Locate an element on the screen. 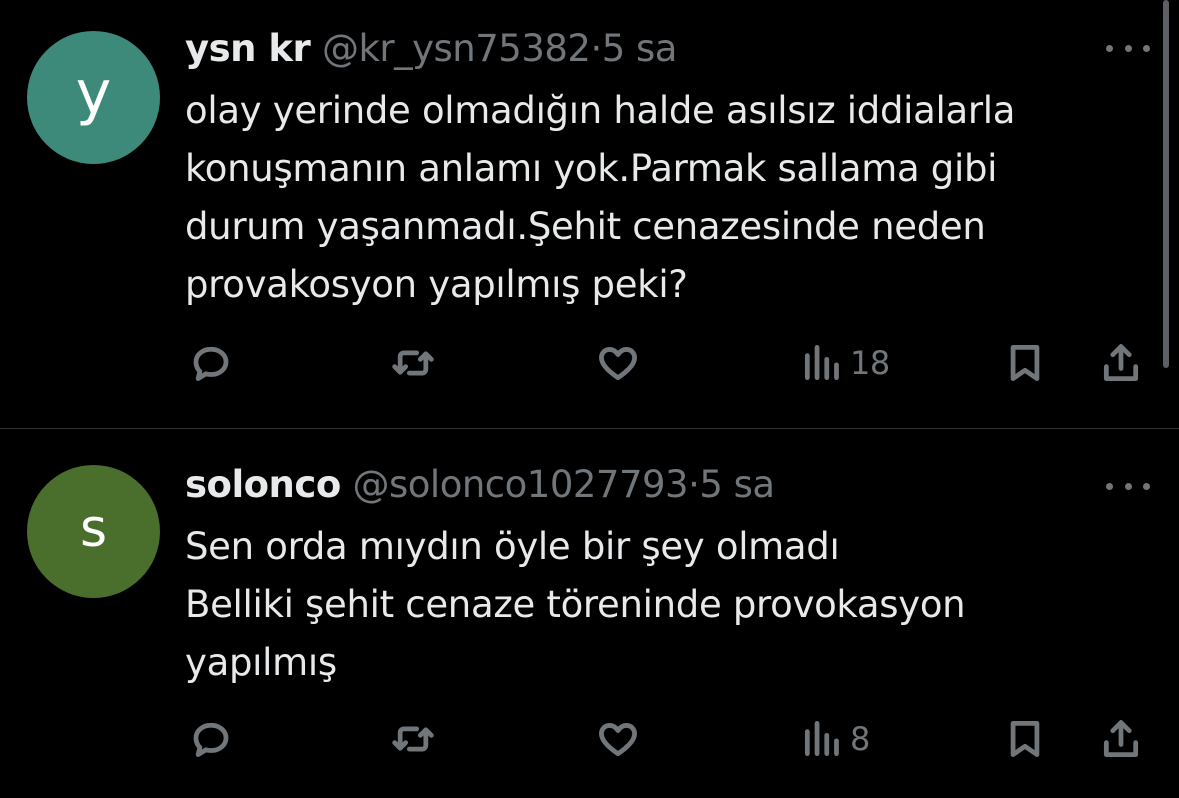 The height and width of the screenshot is (798, 1179). avatar: y is located at coordinates (93, 97).